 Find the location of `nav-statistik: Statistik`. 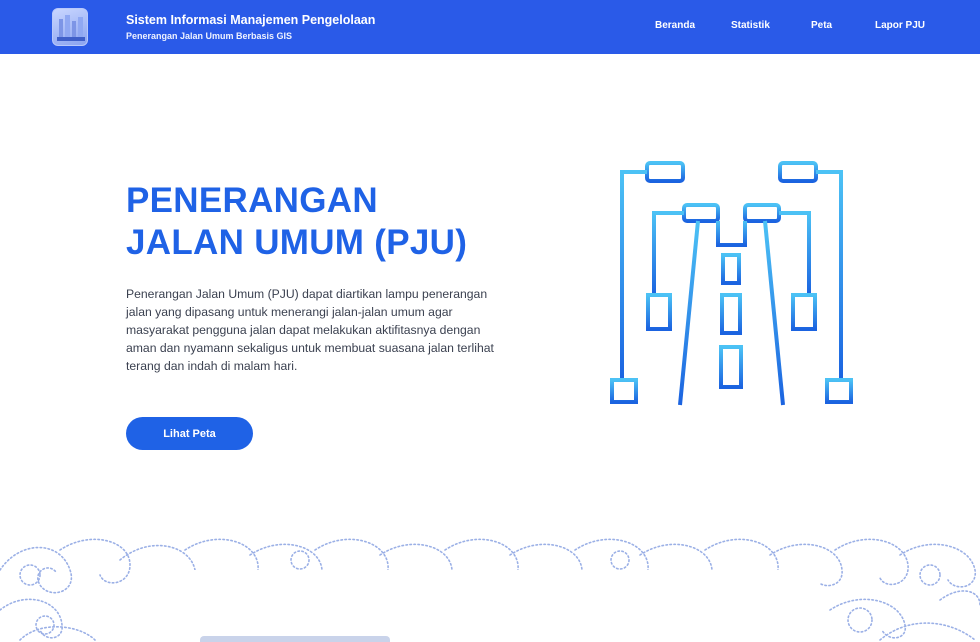

nav-statistik: Statistik is located at coordinates (750, 25).